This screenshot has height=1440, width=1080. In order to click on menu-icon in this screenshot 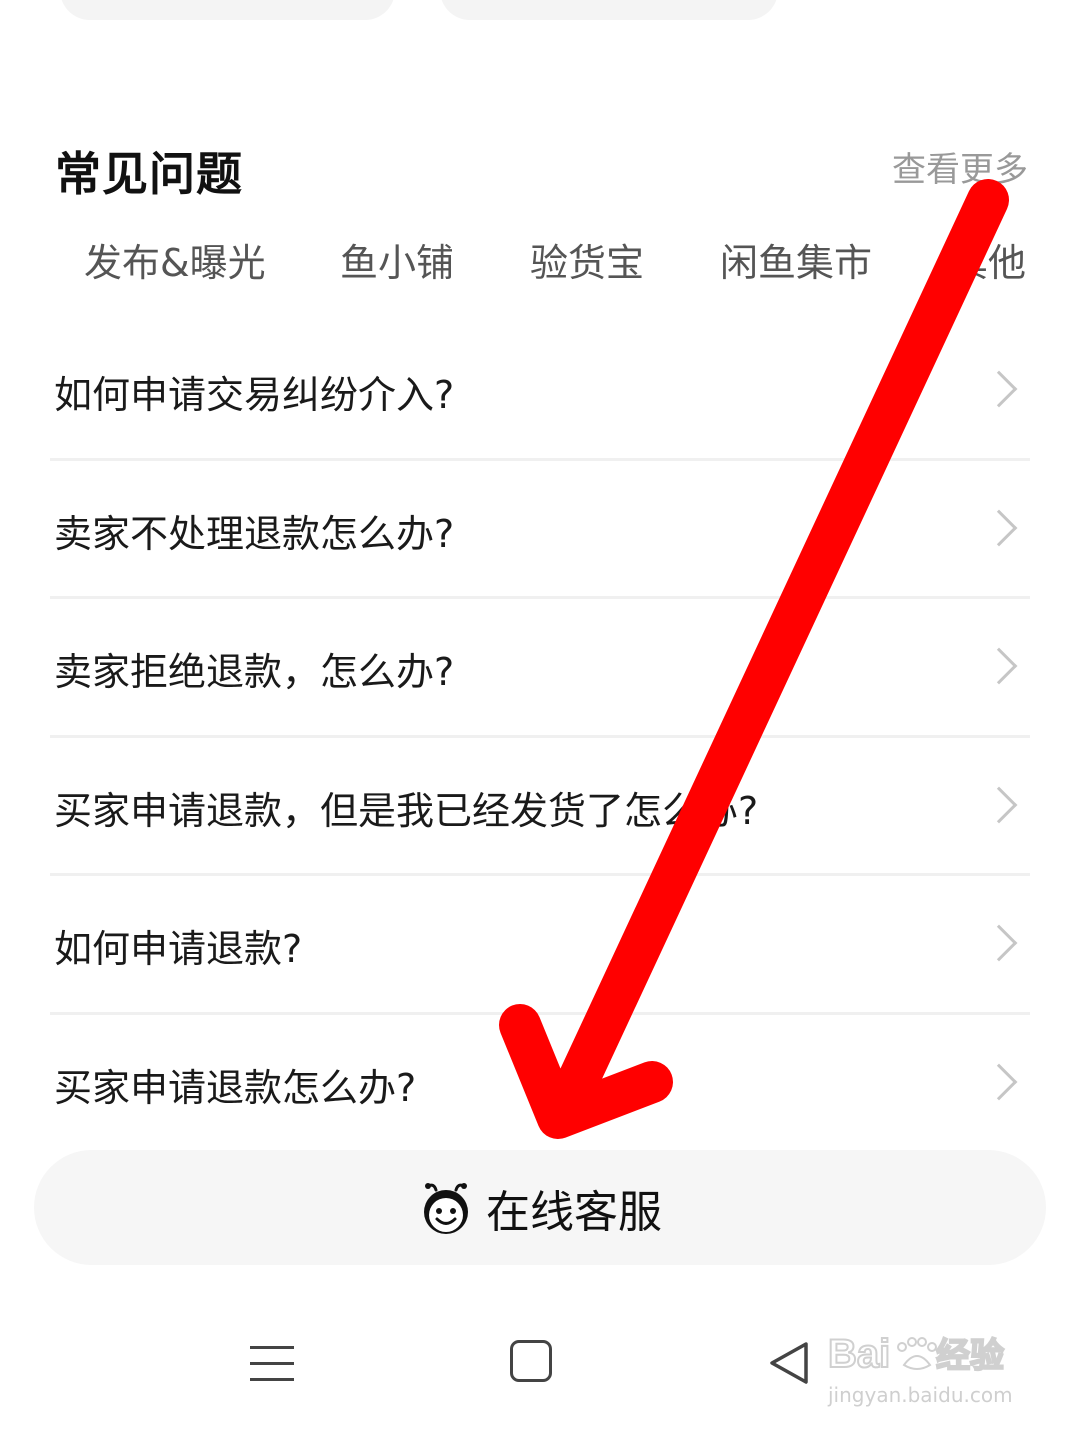, I will do `click(273, 1364)`.